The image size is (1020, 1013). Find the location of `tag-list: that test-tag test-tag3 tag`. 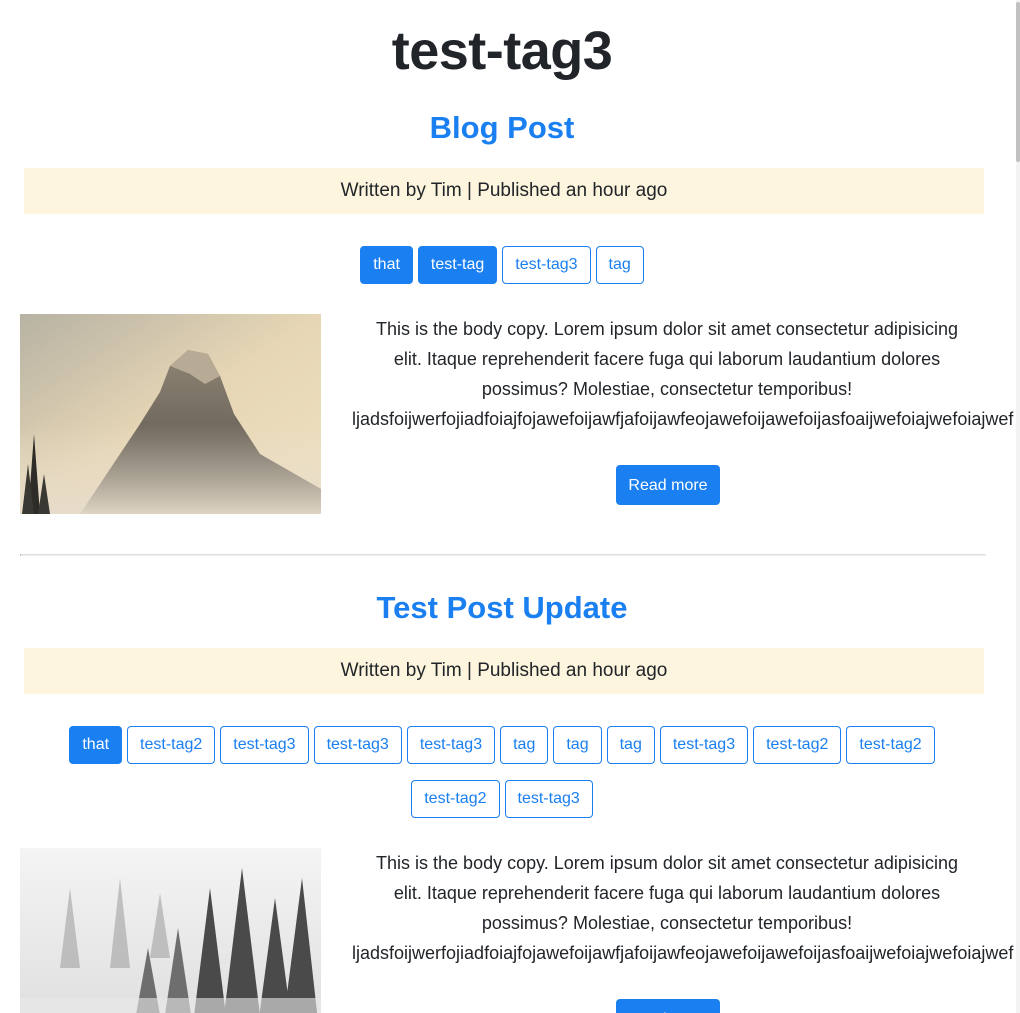

tag-list: that test-tag test-tag3 tag is located at coordinates (502, 273).